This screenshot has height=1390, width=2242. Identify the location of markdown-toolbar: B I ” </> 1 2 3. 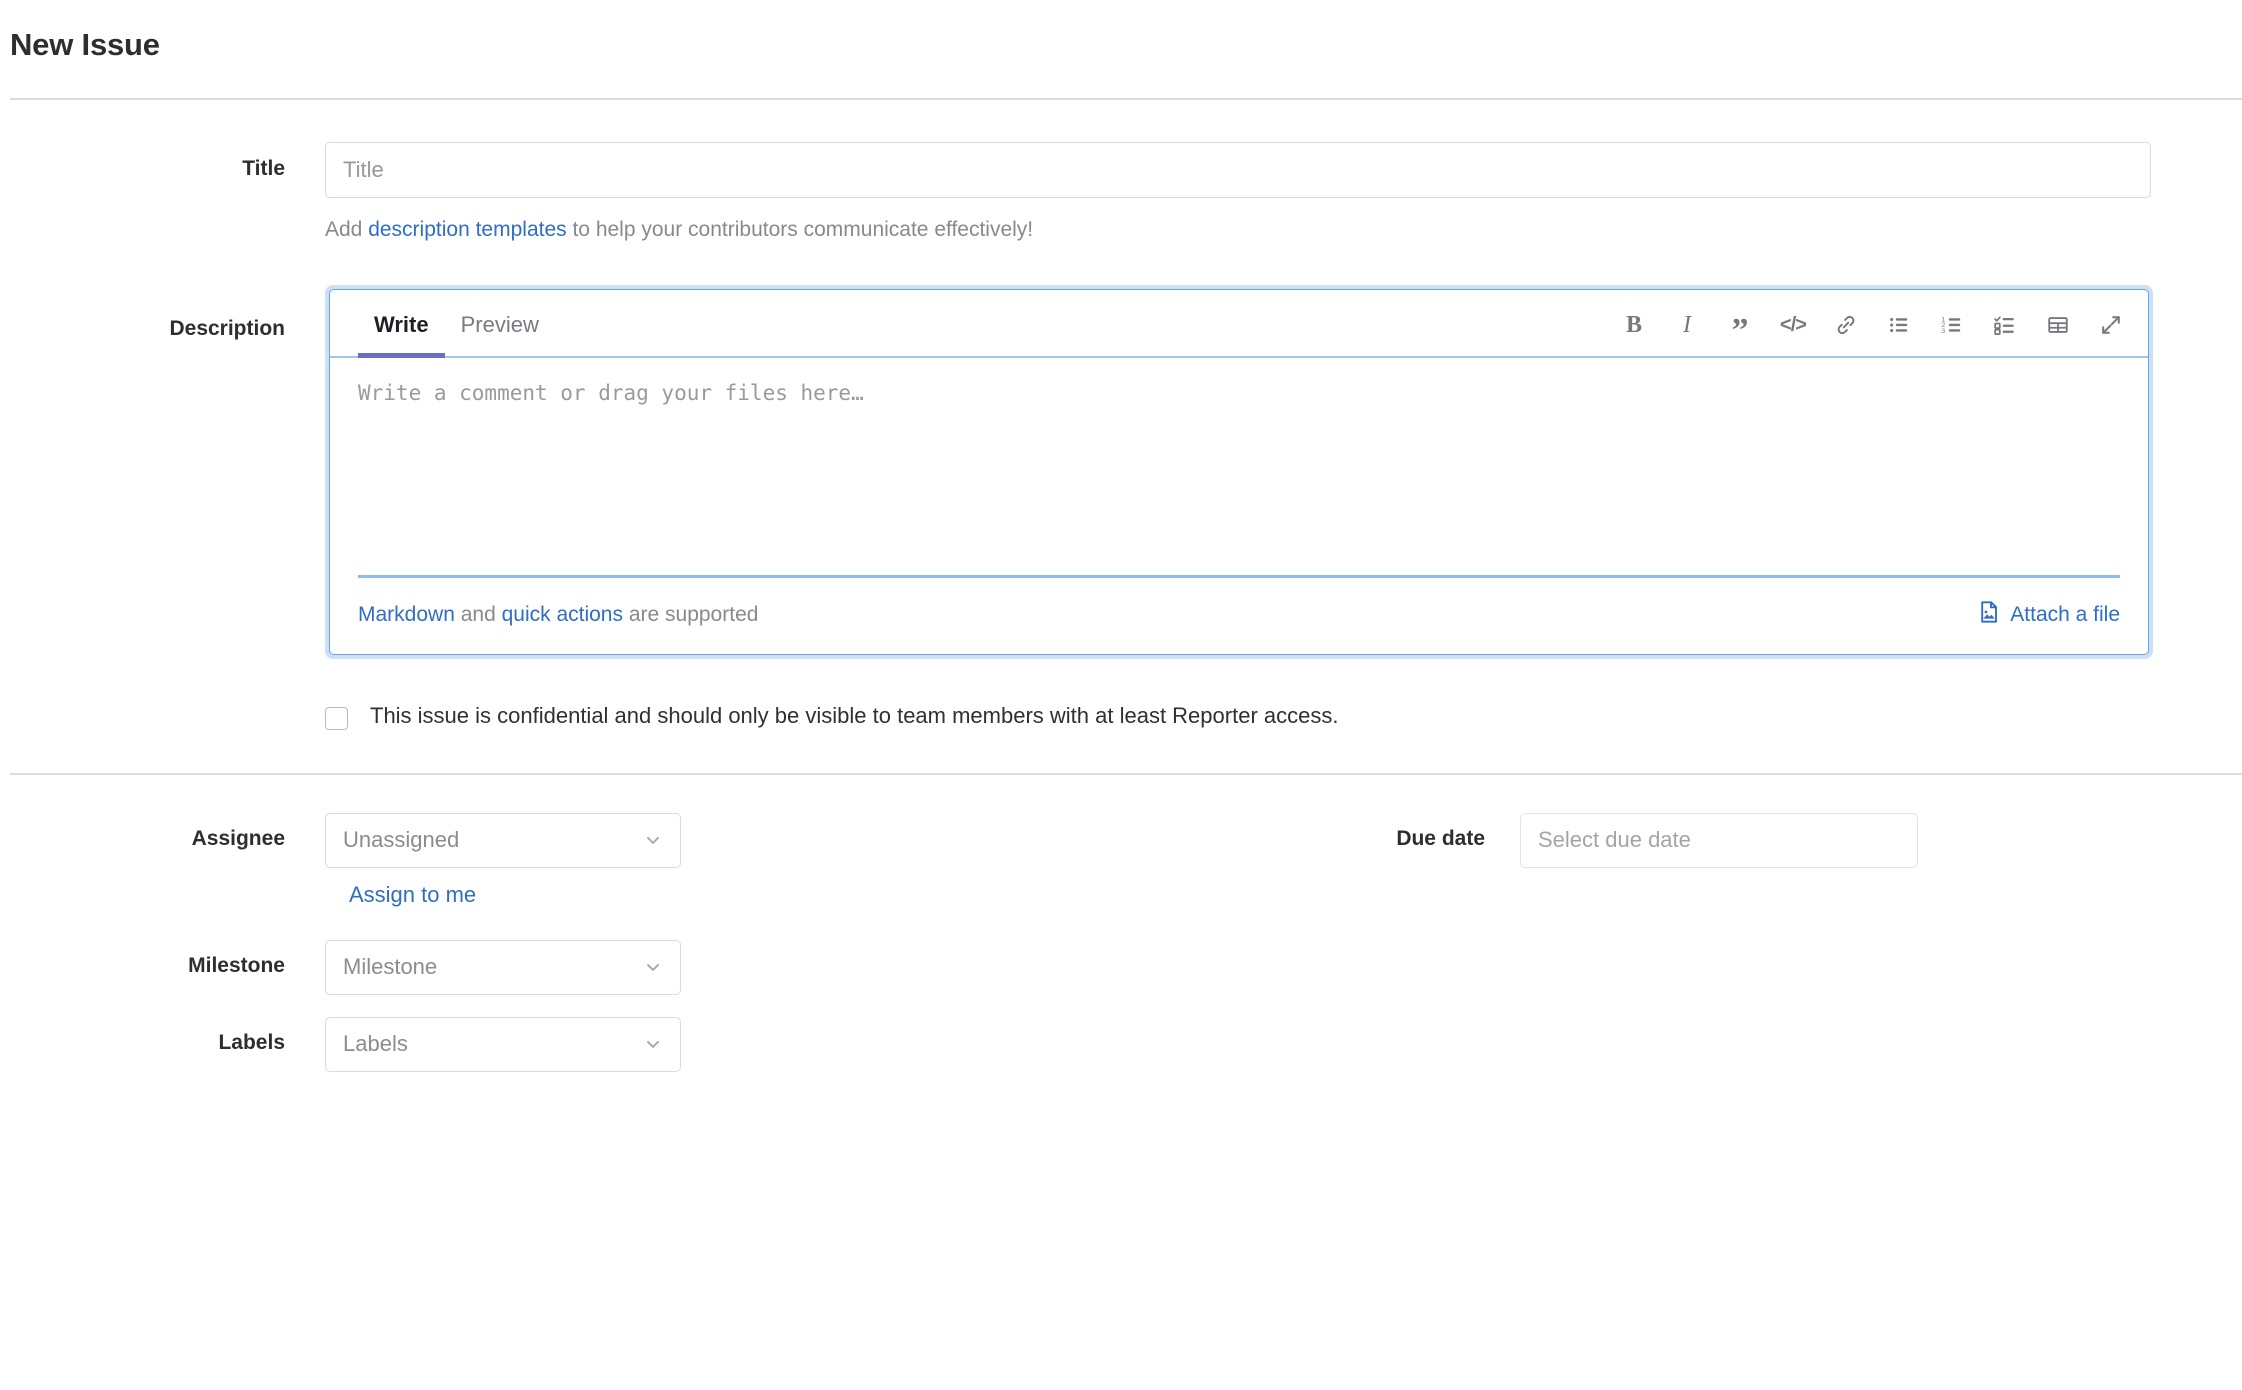
(1872, 333).